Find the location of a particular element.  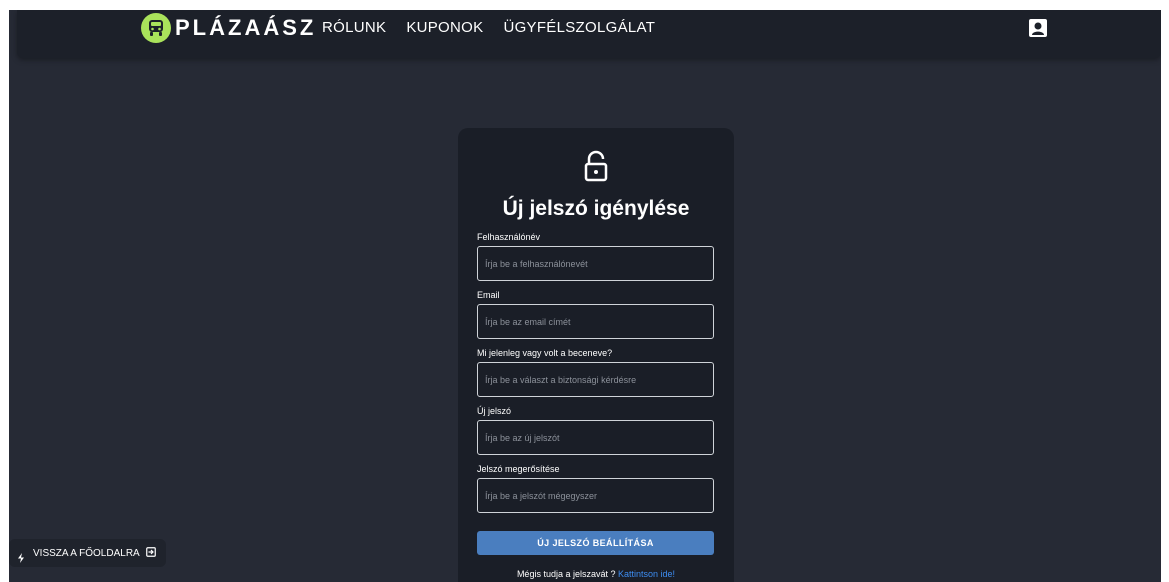

click-here-link: Kattintson ide! is located at coordinates (646, 574).